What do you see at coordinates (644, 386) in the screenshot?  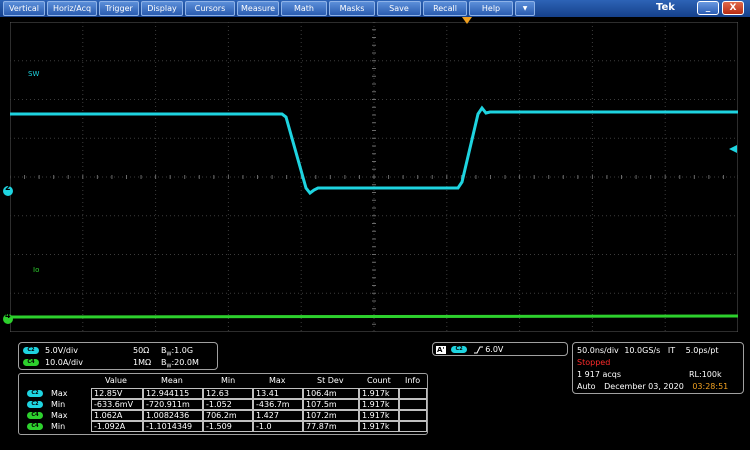 I see `date: December 03, 2020` at bounding box center [644, 386].